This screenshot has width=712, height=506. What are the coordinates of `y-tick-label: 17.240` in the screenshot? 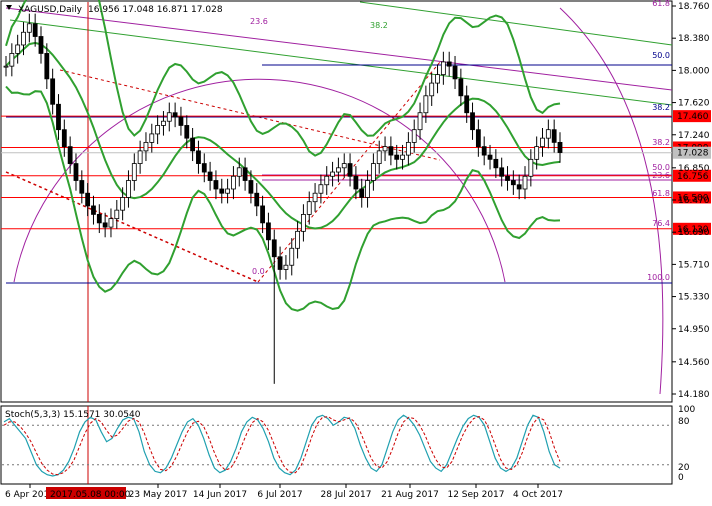 It's located at (694, 136).